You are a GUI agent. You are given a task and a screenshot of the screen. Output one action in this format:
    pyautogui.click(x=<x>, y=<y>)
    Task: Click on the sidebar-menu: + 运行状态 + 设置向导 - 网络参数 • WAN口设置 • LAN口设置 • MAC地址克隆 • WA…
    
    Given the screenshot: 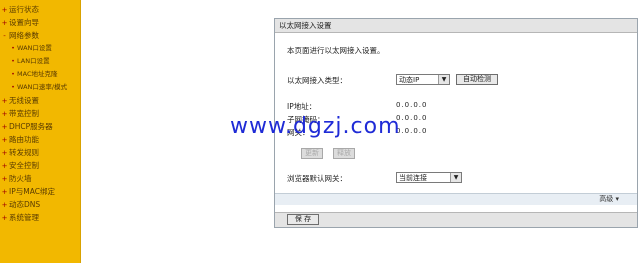 What is the action you would take?
    pyautogui.click(x=40, y=131)
    